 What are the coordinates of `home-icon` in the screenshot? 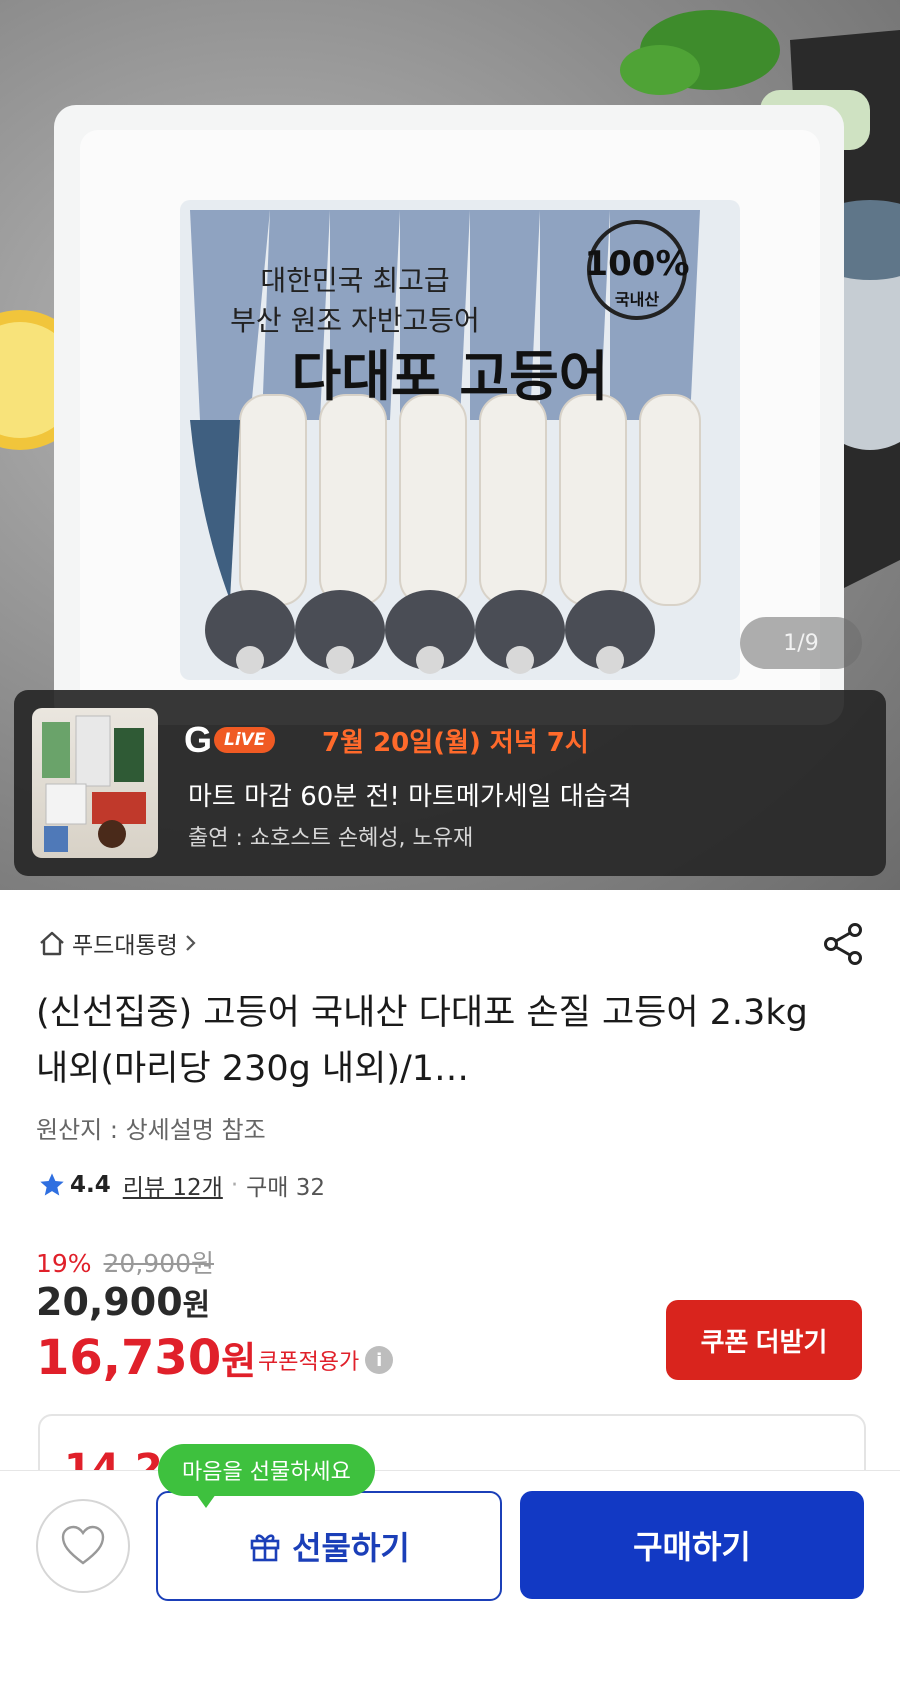 It's located at (52, 943).